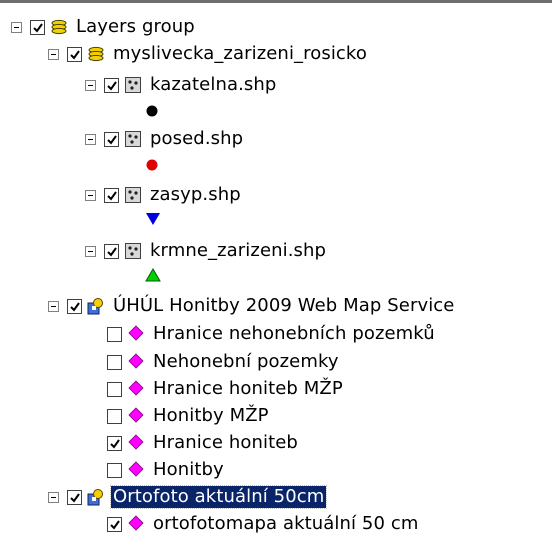  What do you see at coordinates (153, 275) in the screenshot?
I see `green-triangle-up-symbol-icon` at bounding box center [153, 275].